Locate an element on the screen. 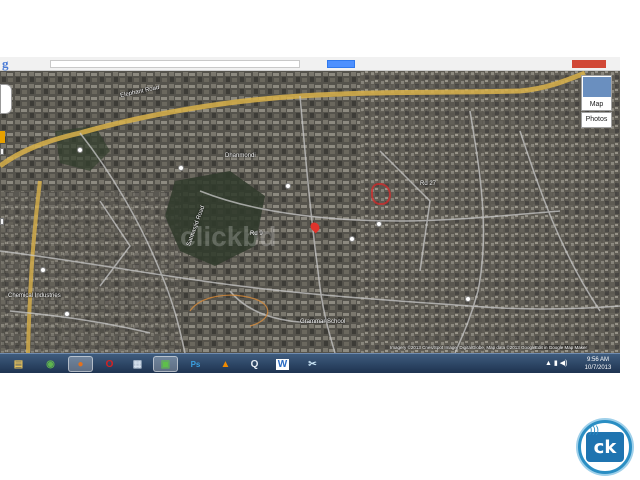  clock-time: 9:56 AM is located at coordinates (597, 360).